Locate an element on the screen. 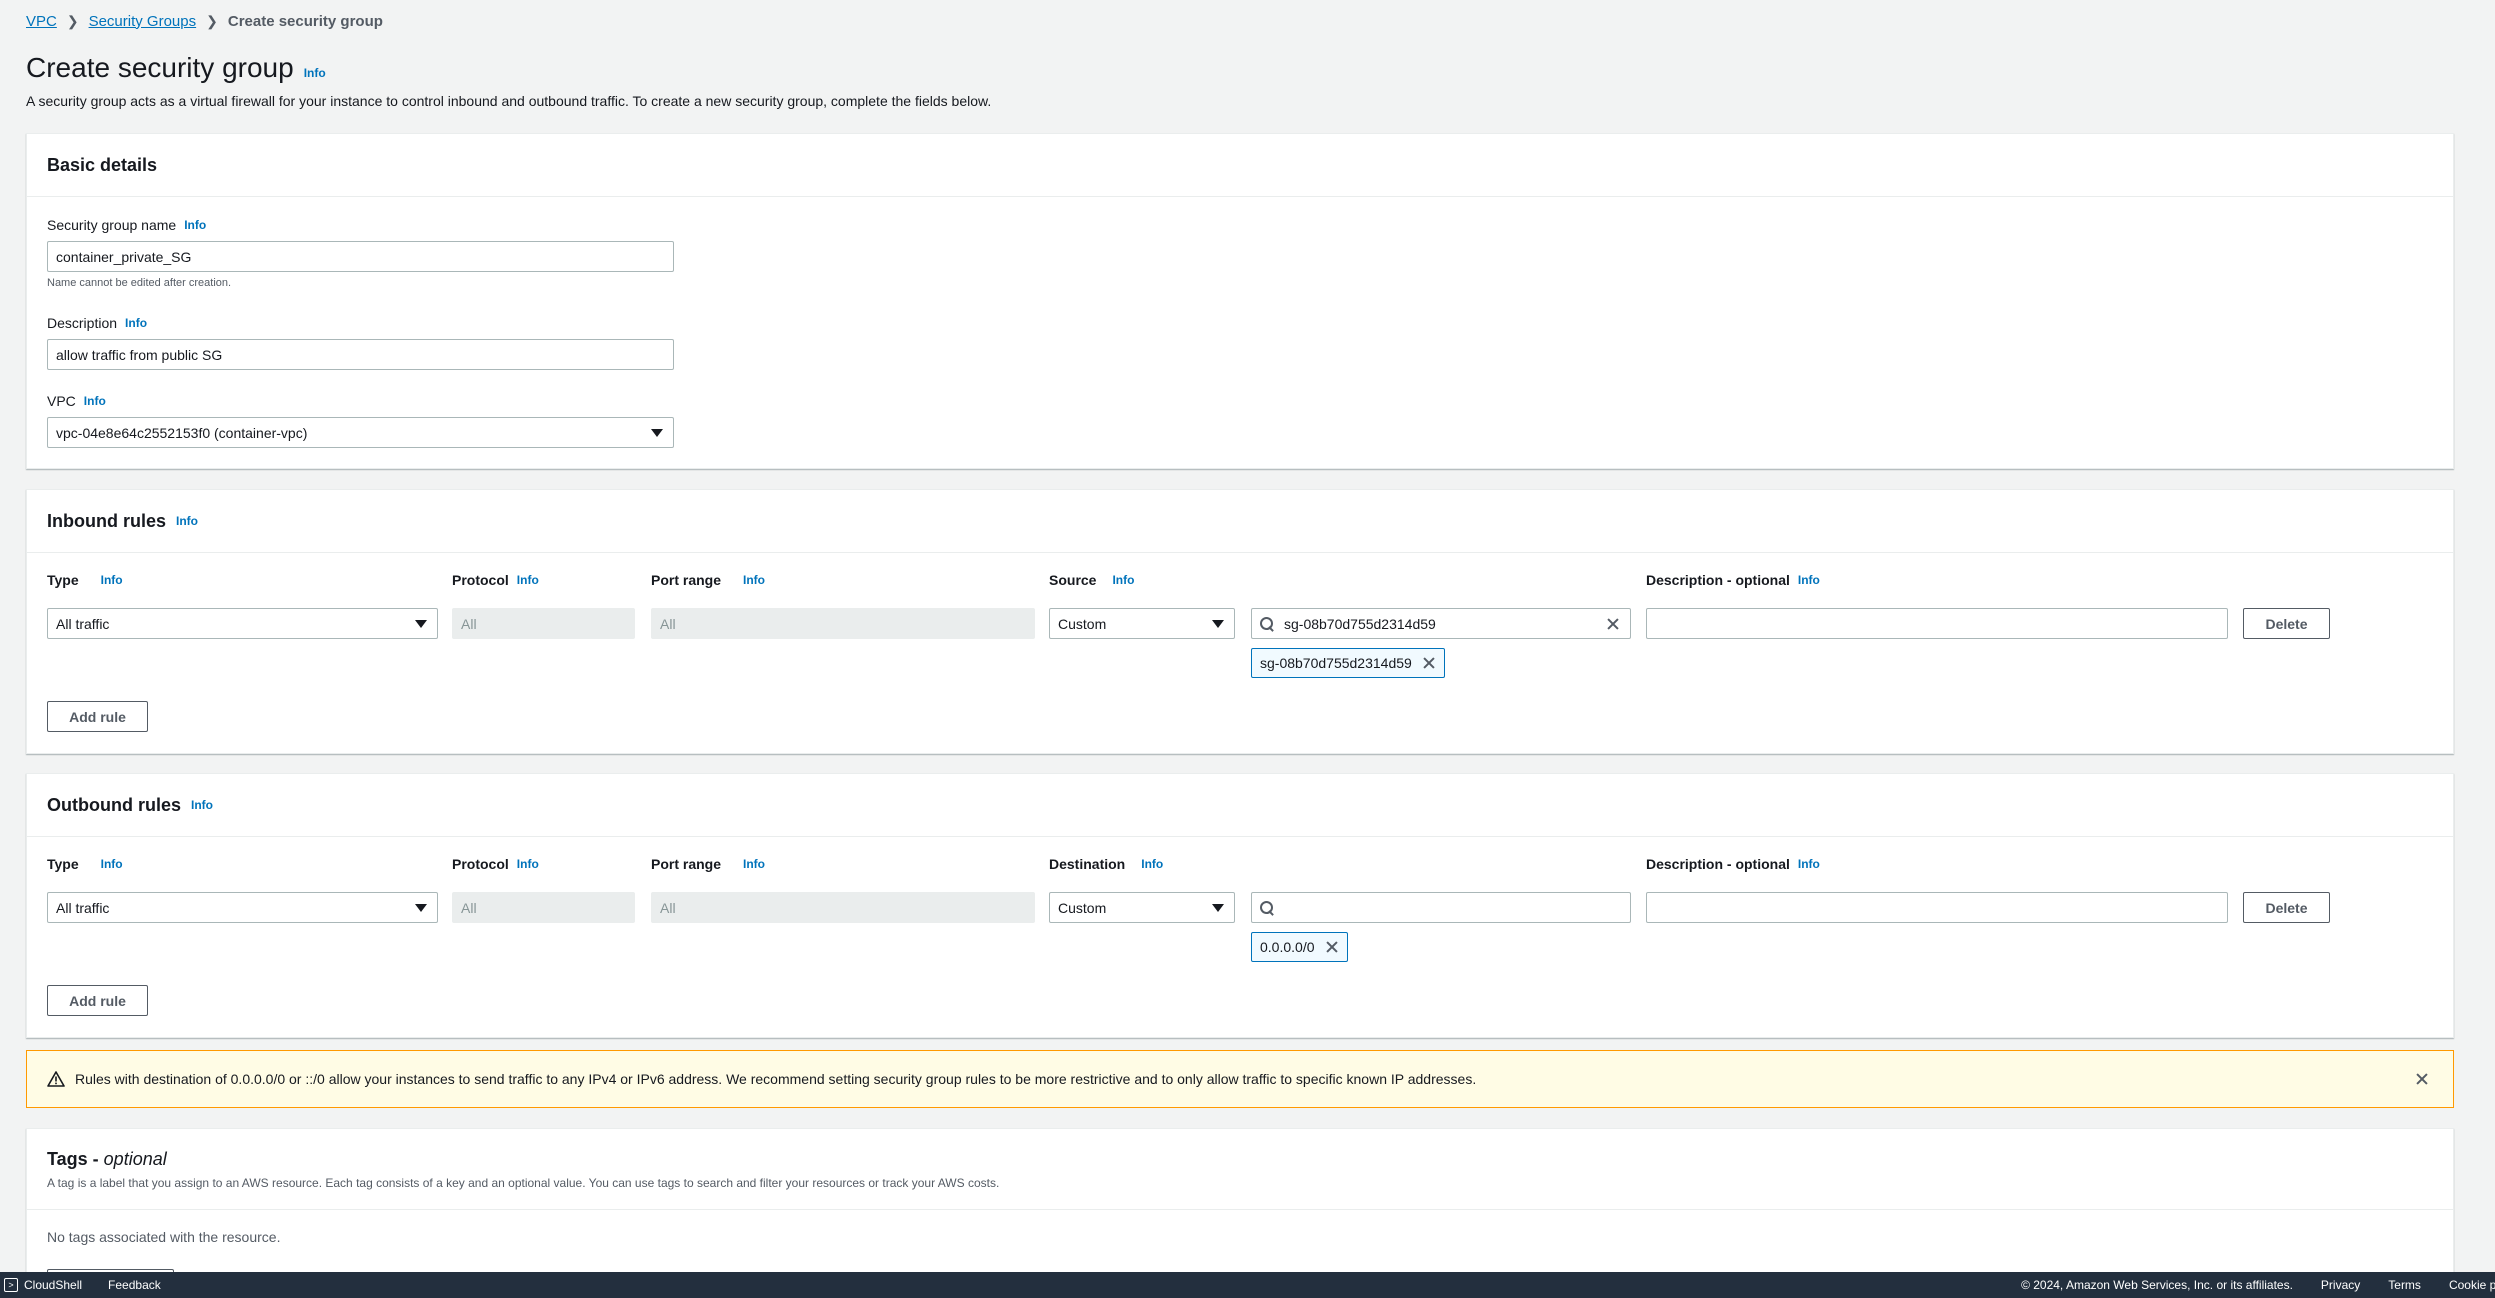 The height and width of the screenshot is (1298, 2495). outbound-description-input is located at coordinates (1937, 907).